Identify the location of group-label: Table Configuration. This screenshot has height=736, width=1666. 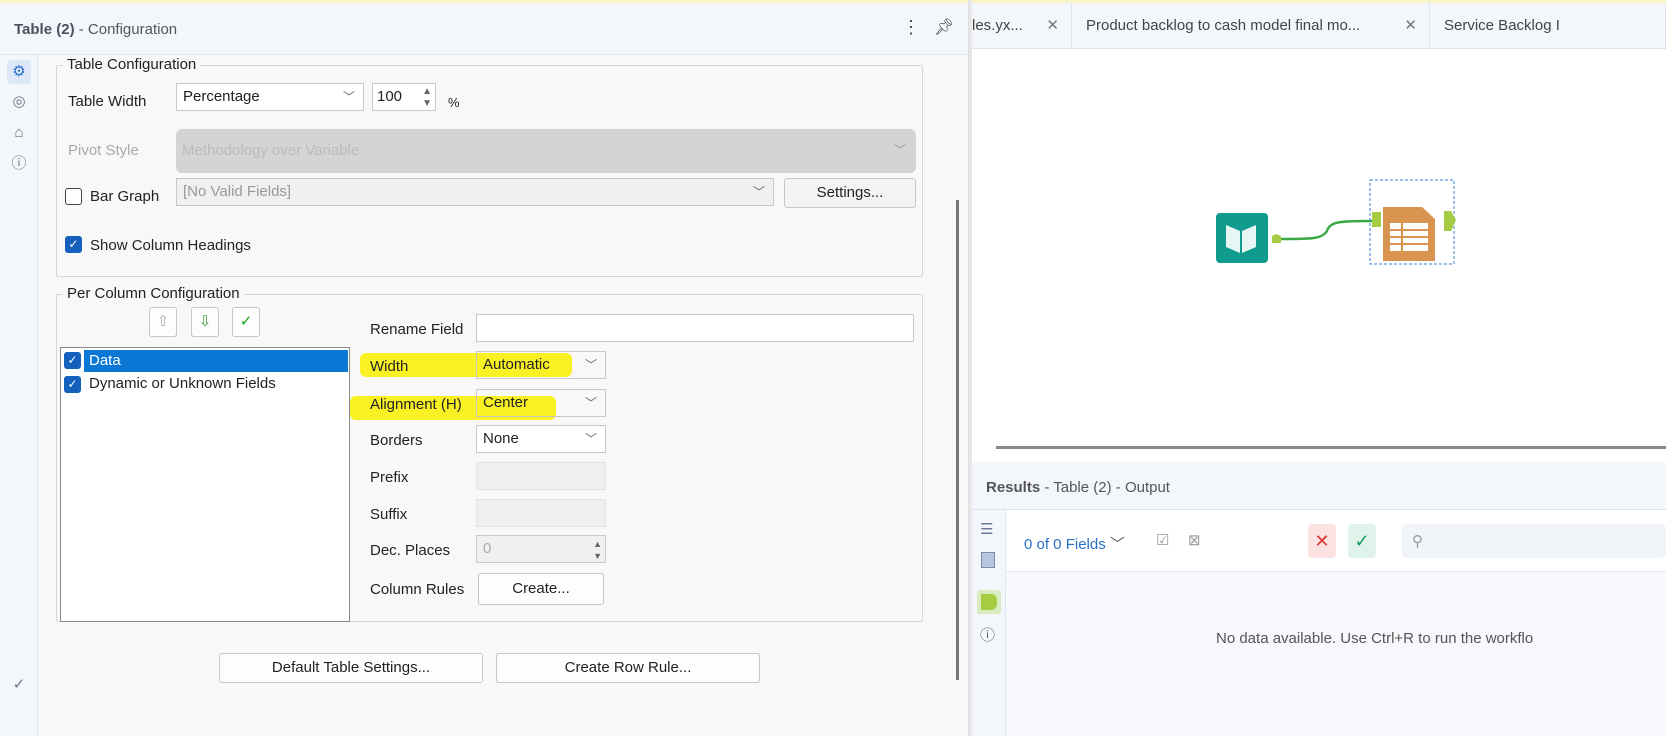
(132, 64).